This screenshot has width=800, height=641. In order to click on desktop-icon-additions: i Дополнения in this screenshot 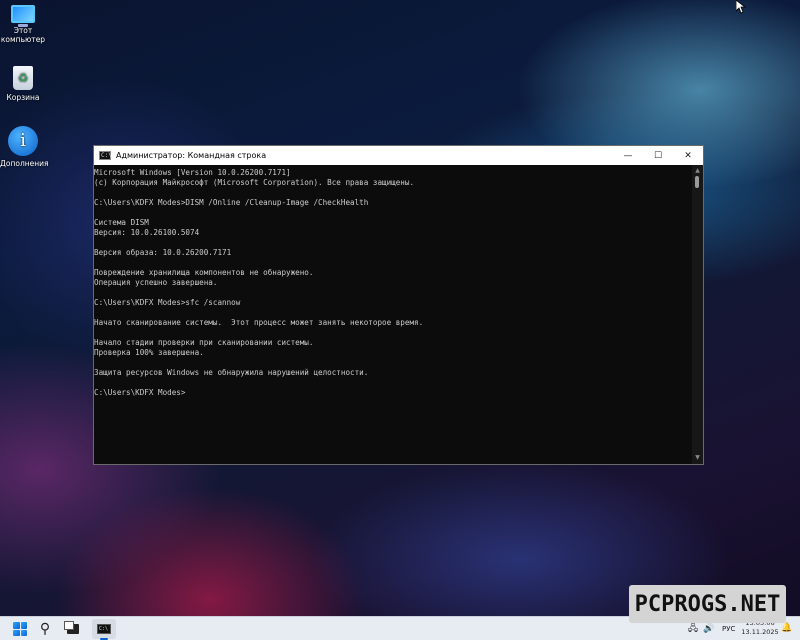, I will do `click(24, 147)`.